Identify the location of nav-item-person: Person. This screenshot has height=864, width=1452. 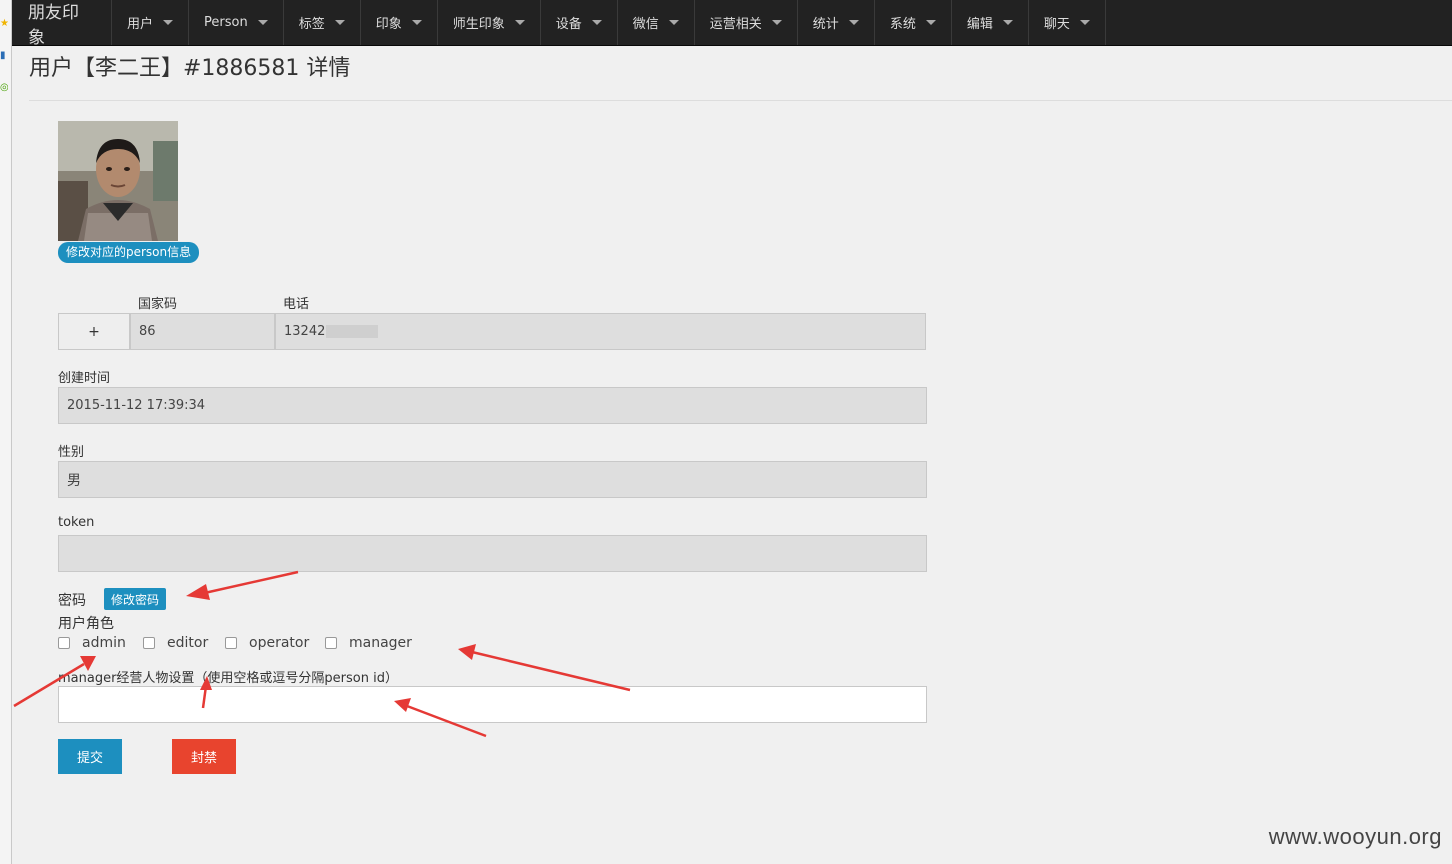
(236, 22).